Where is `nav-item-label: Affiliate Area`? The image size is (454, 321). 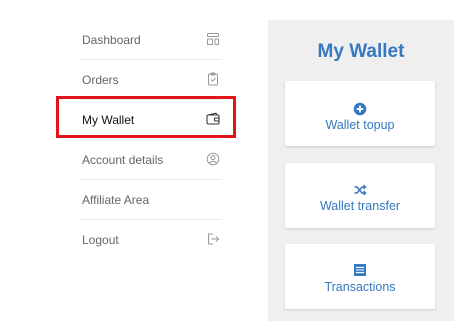
nav-item-label: Affiliate Area is located at coordinates (116, 200).